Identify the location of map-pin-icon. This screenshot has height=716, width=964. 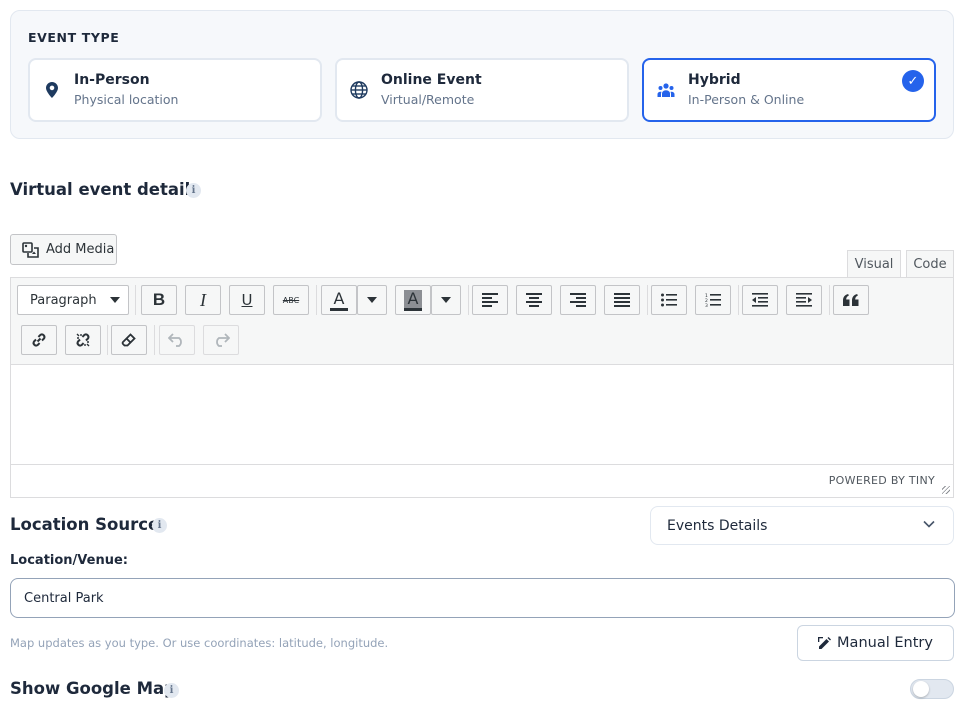
(52, 90).